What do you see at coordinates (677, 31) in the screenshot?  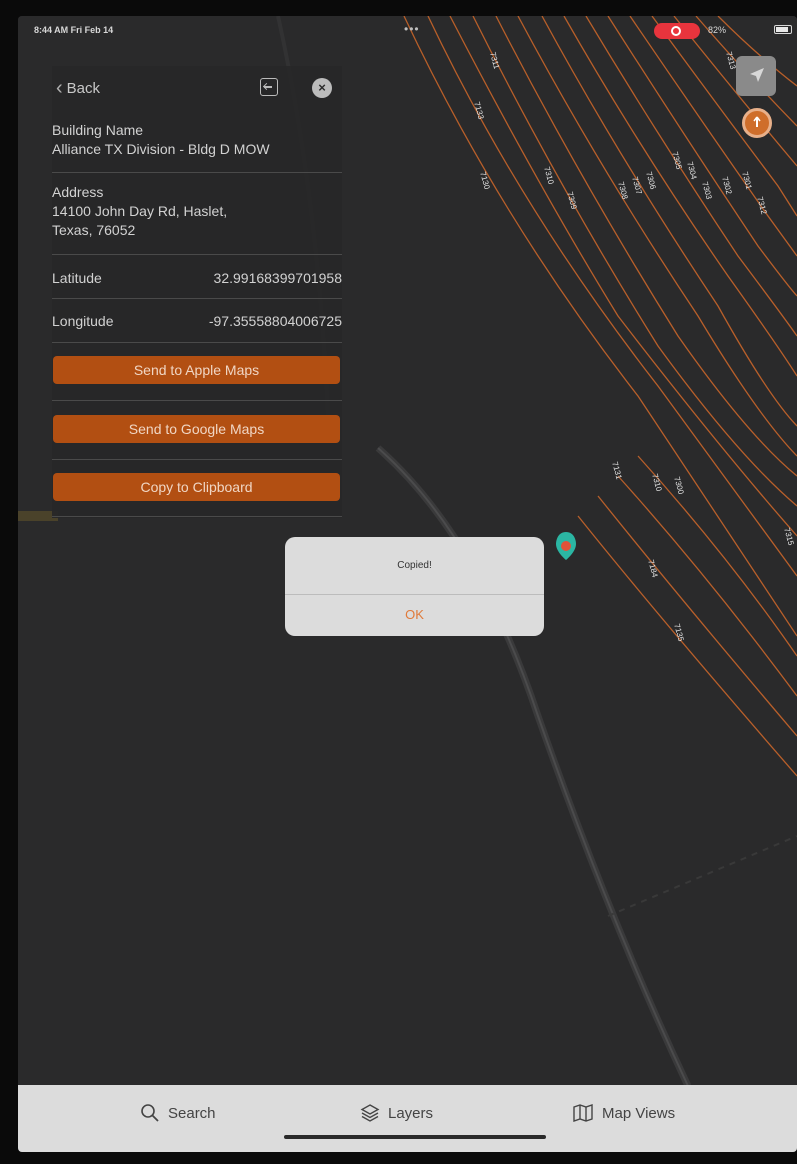 I see `screen-recording-icon` at bounding box center [677, 31].